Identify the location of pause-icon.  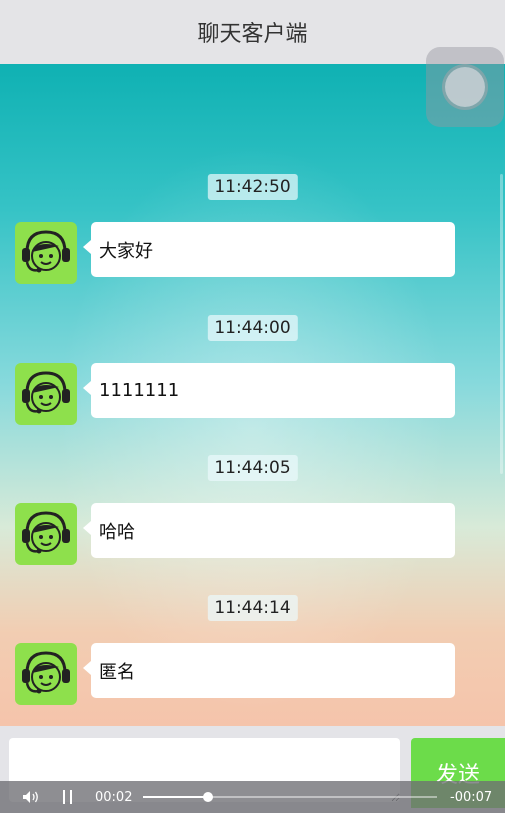
(68, 797).